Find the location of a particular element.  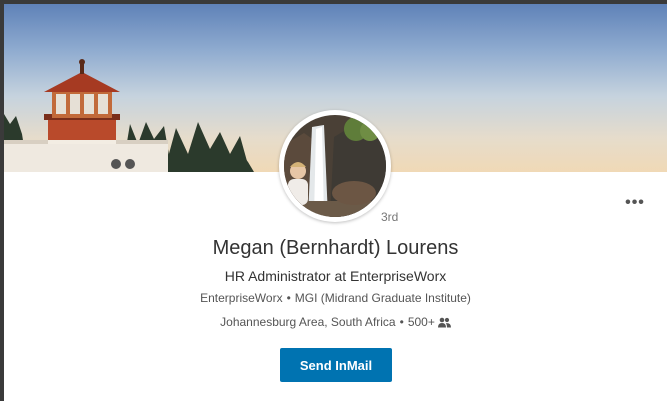

more-dots-icon: ••• is located at coordinates (635, 202).